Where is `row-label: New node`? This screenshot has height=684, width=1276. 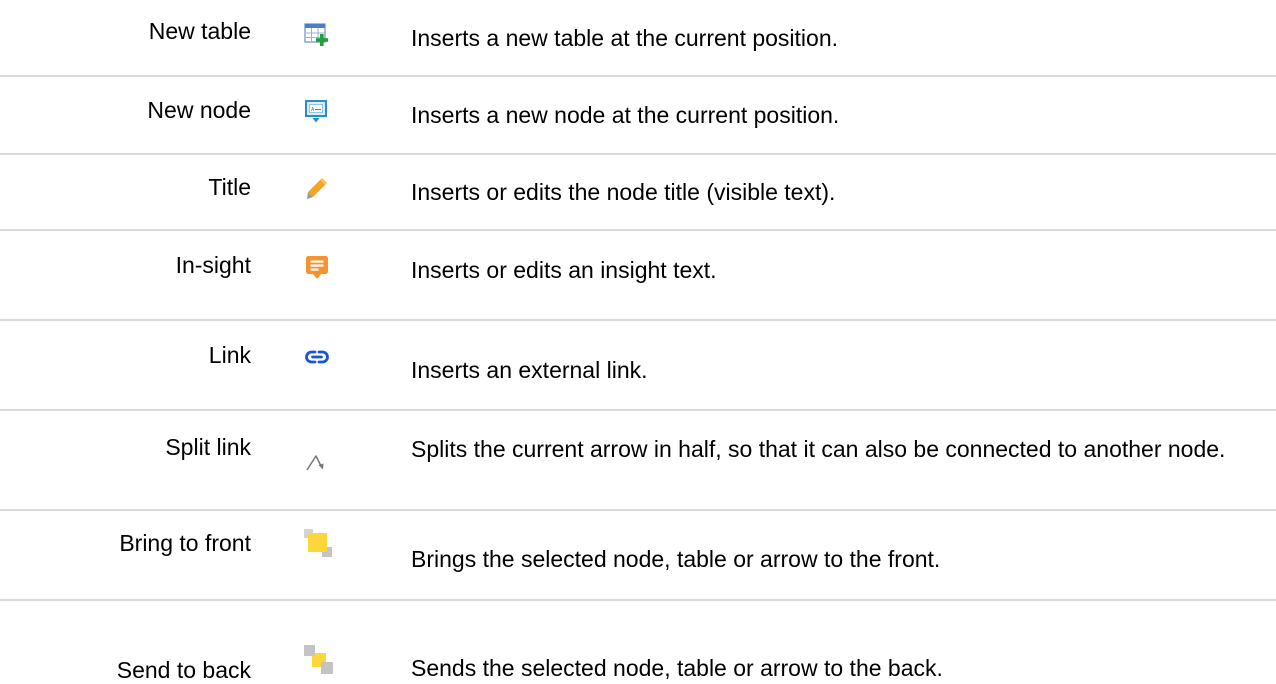 row-label: New node is located at coordinates (199, 110).